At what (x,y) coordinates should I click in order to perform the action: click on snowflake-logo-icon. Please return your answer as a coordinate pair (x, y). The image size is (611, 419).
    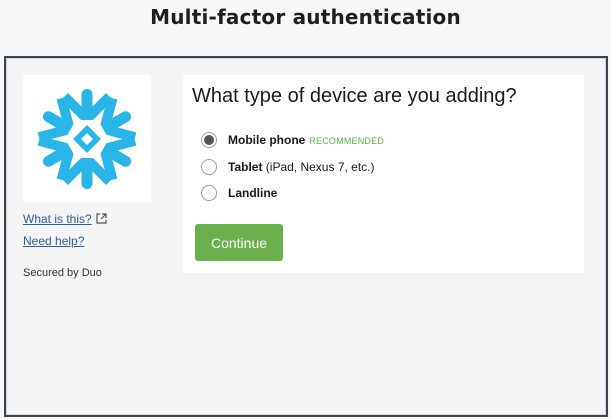
    Looking at the image, I should click on (87, 138).